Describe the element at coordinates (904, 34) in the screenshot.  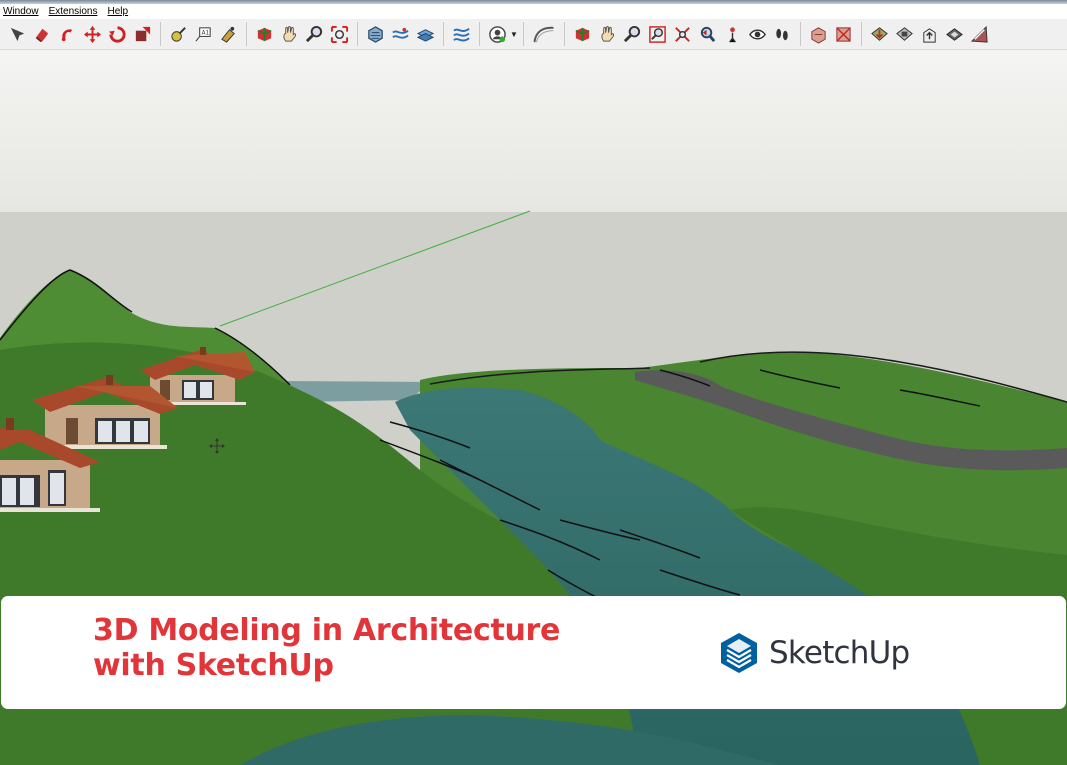
I see `extension-warehouse-icon` at that location.